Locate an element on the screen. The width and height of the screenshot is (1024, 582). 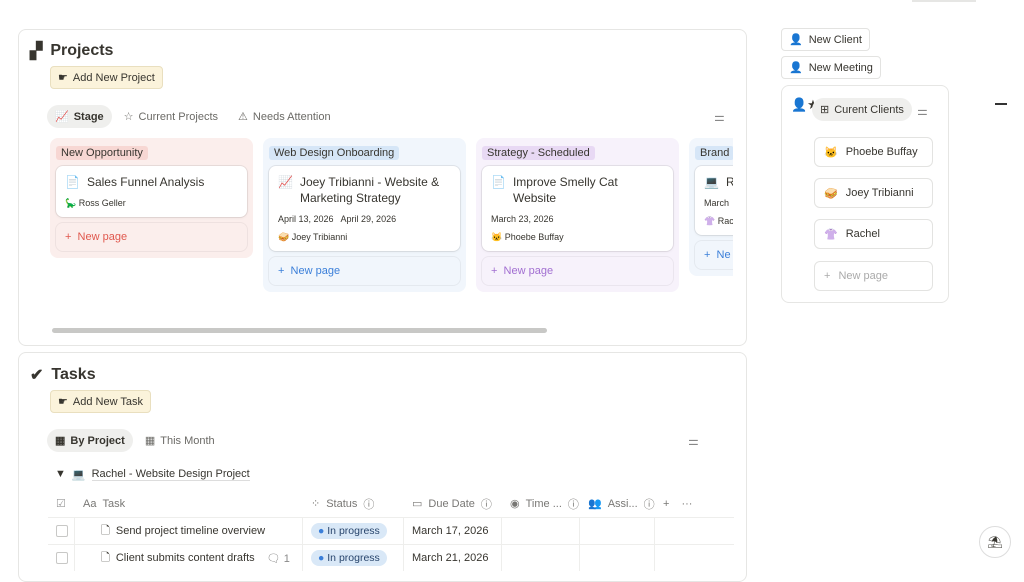
comment-count: 🗨 1 is located at coordinates (278, 558).